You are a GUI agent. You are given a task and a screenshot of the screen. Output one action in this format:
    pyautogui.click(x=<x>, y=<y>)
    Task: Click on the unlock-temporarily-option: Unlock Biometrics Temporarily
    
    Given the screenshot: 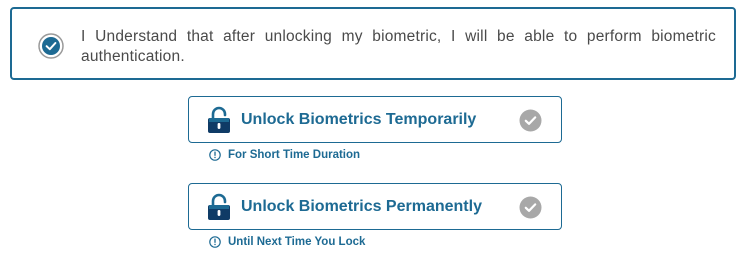 What is the action you would take?
    pyautogui.click(x=375, y=119)
    